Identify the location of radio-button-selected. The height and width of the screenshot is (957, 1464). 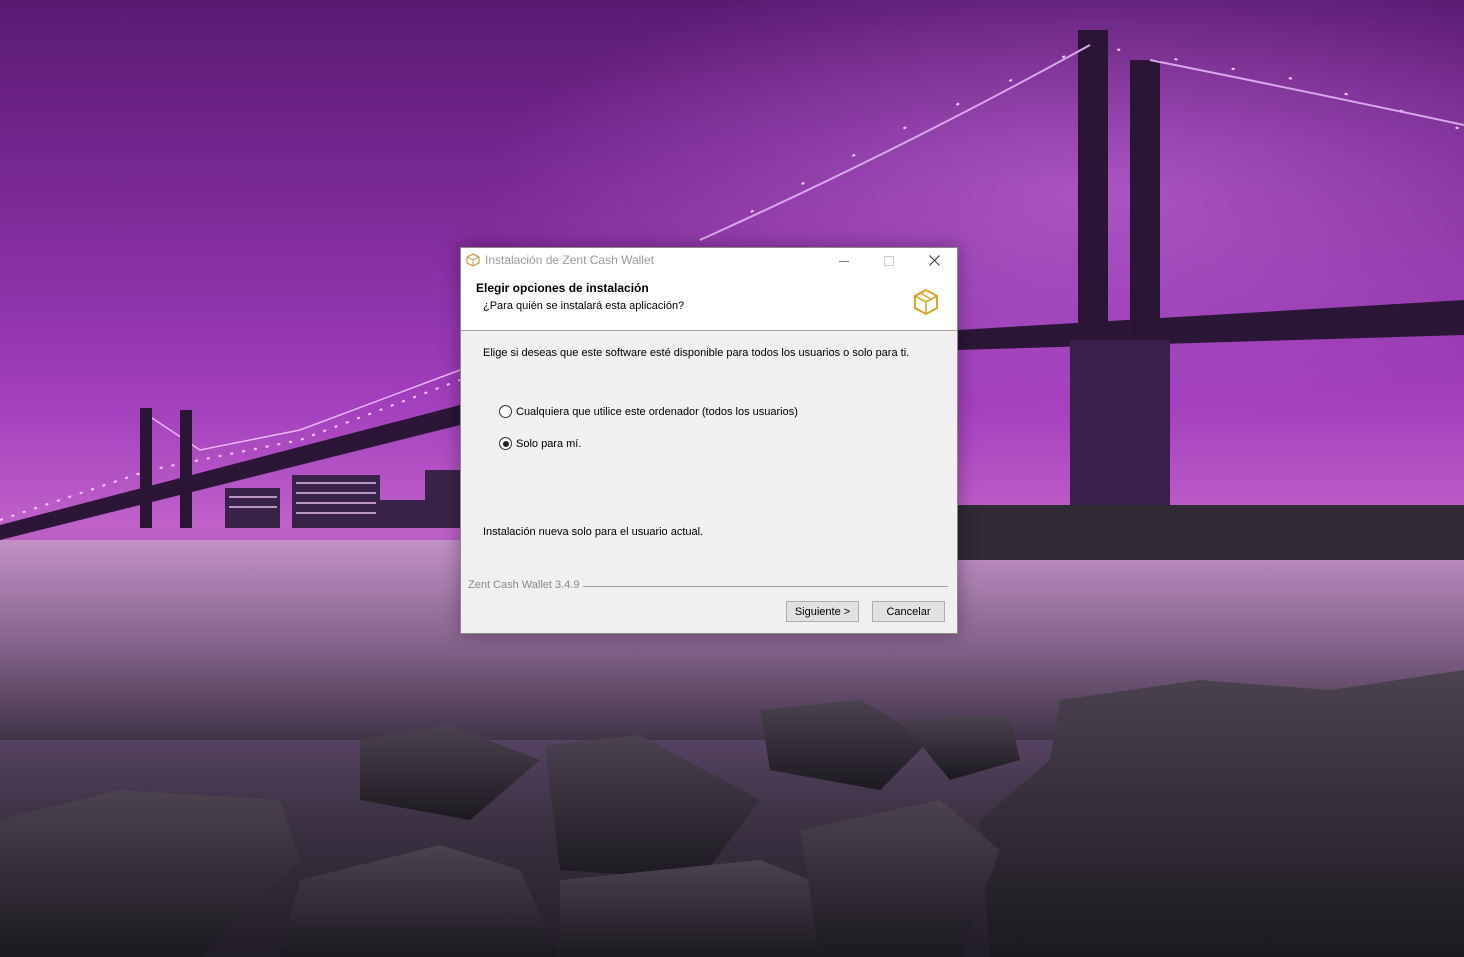
(505, 443).